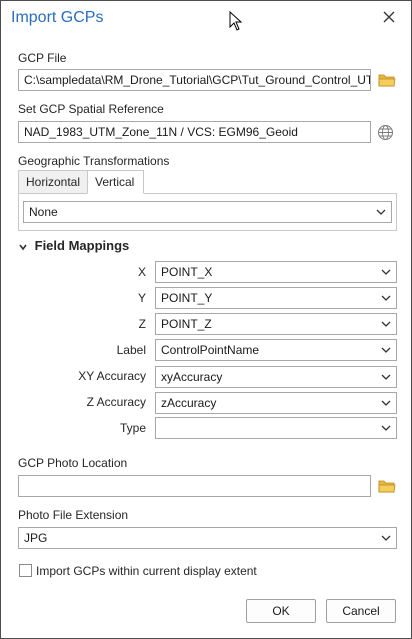 Image resolution: width=412 pixels, height=639 pixels. I want to click on import-extent-checkbox, so click(25, 570).